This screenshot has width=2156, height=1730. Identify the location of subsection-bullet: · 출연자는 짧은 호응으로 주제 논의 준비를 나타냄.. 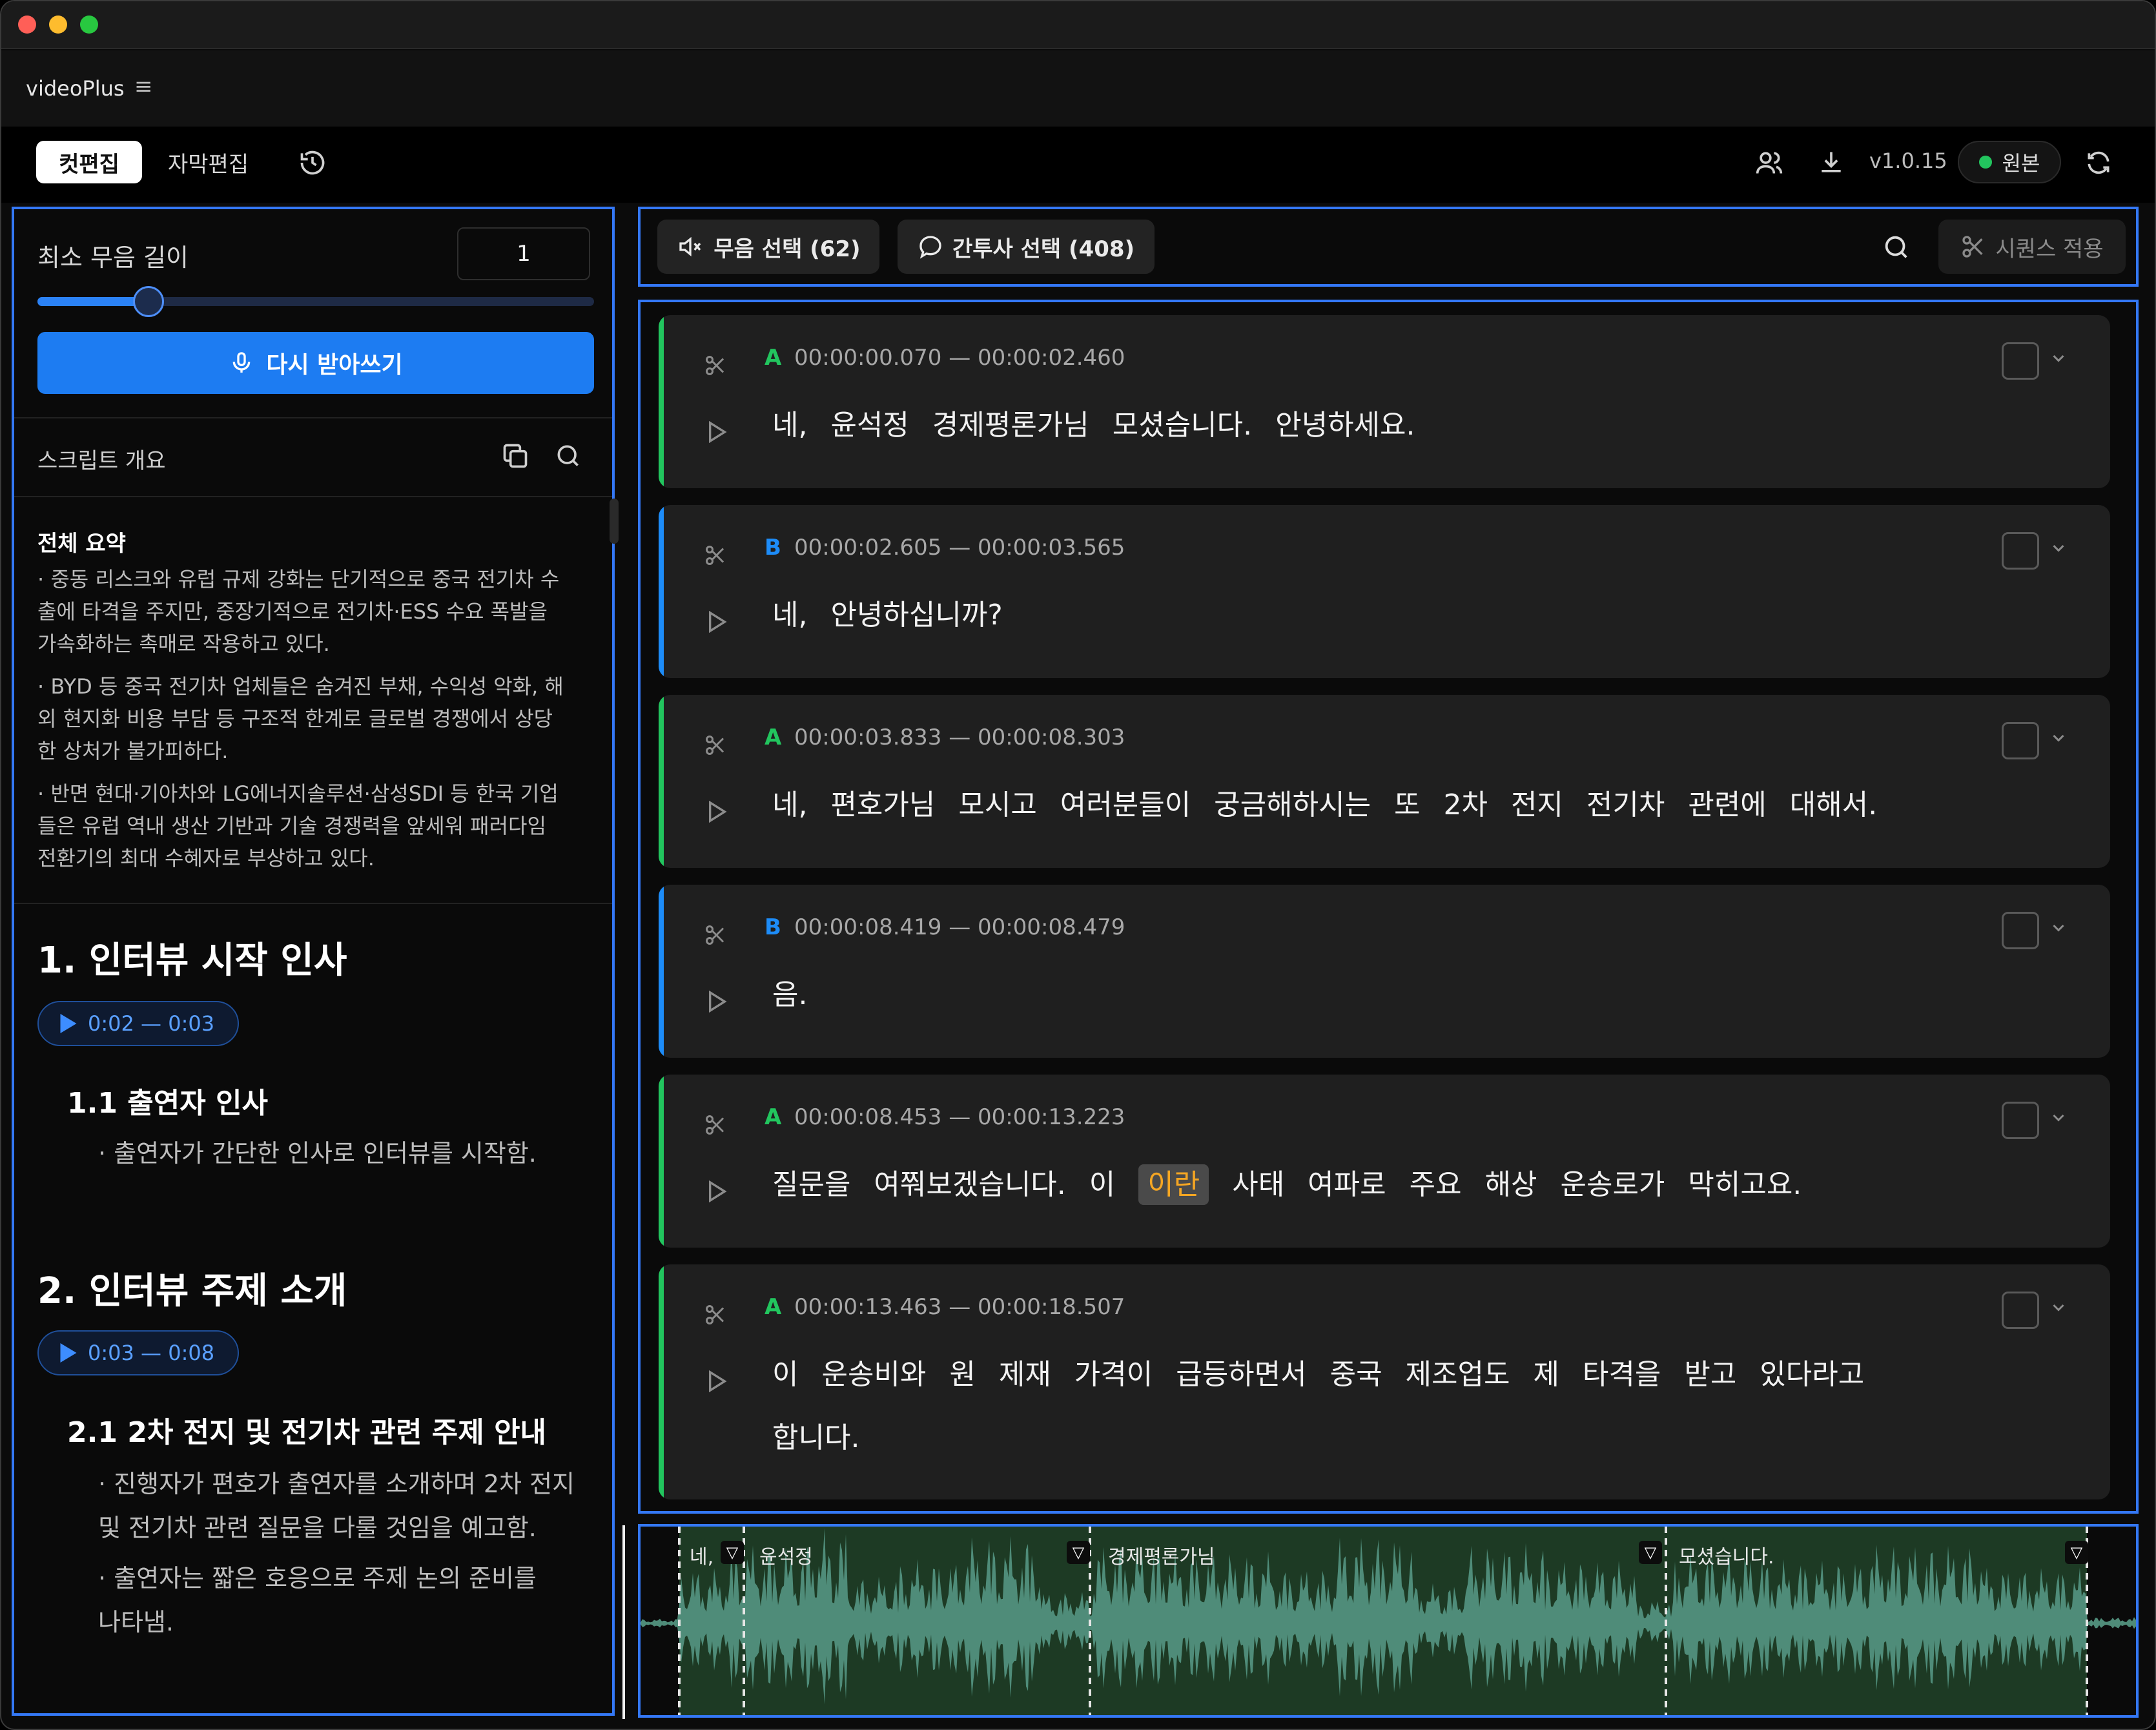
(353, 1600).